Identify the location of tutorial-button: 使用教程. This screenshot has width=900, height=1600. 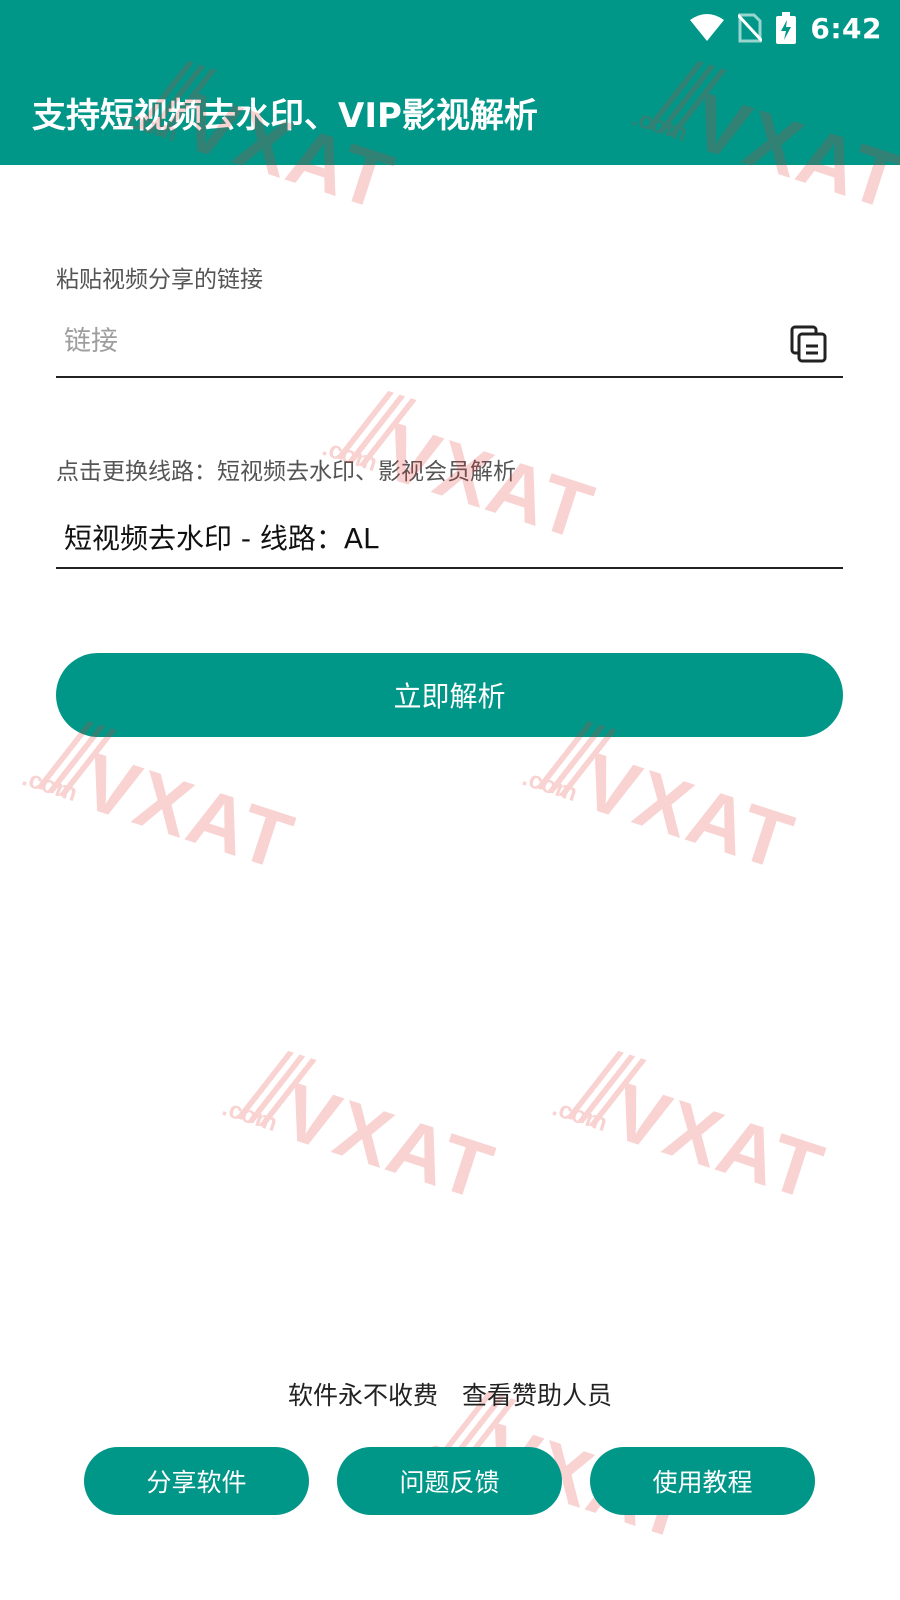
(702, 1481).